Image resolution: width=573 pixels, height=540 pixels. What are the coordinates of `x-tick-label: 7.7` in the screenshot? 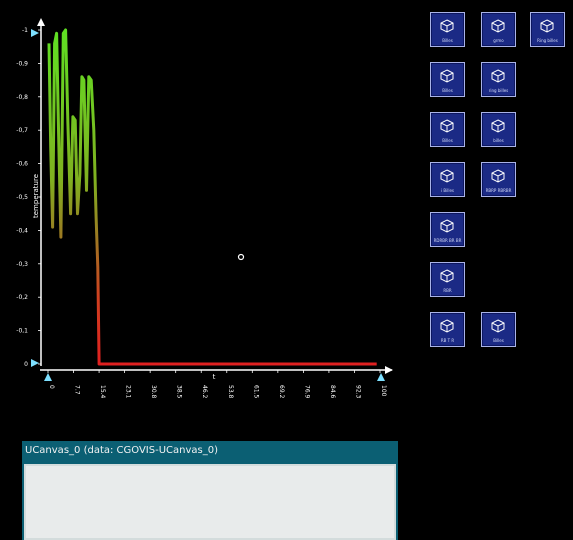 It's located at (77, 390).